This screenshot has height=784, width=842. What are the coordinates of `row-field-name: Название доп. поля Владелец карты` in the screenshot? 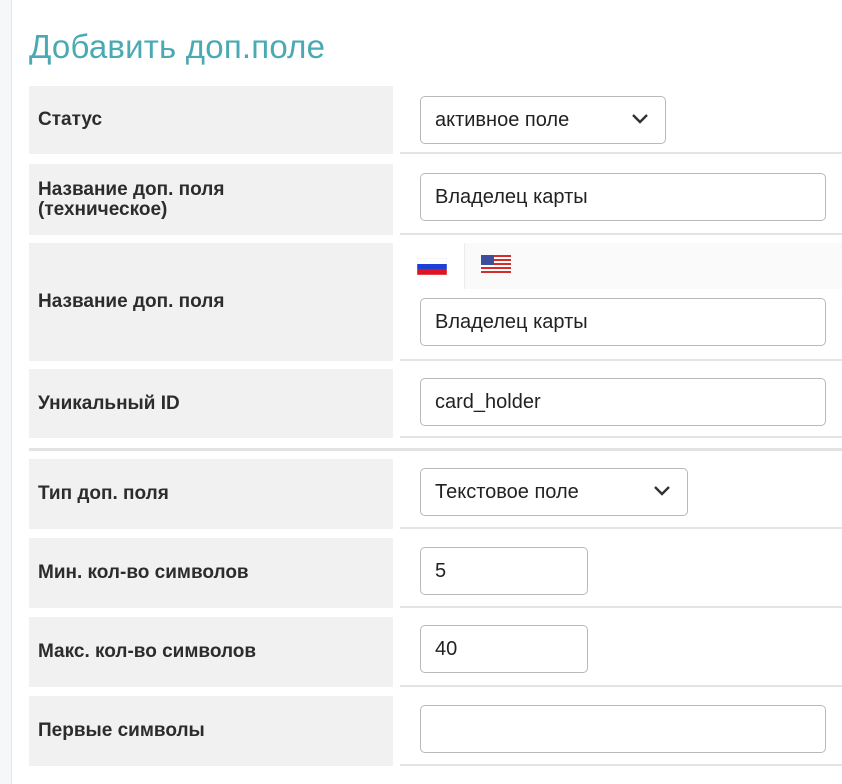 It's located at (435, 302).